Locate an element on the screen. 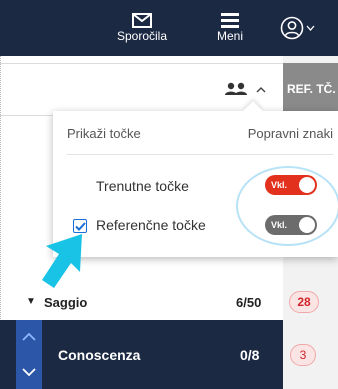 This screenshot has width=338, height=389. checkmark-icon is located at coordinates (80, 226).